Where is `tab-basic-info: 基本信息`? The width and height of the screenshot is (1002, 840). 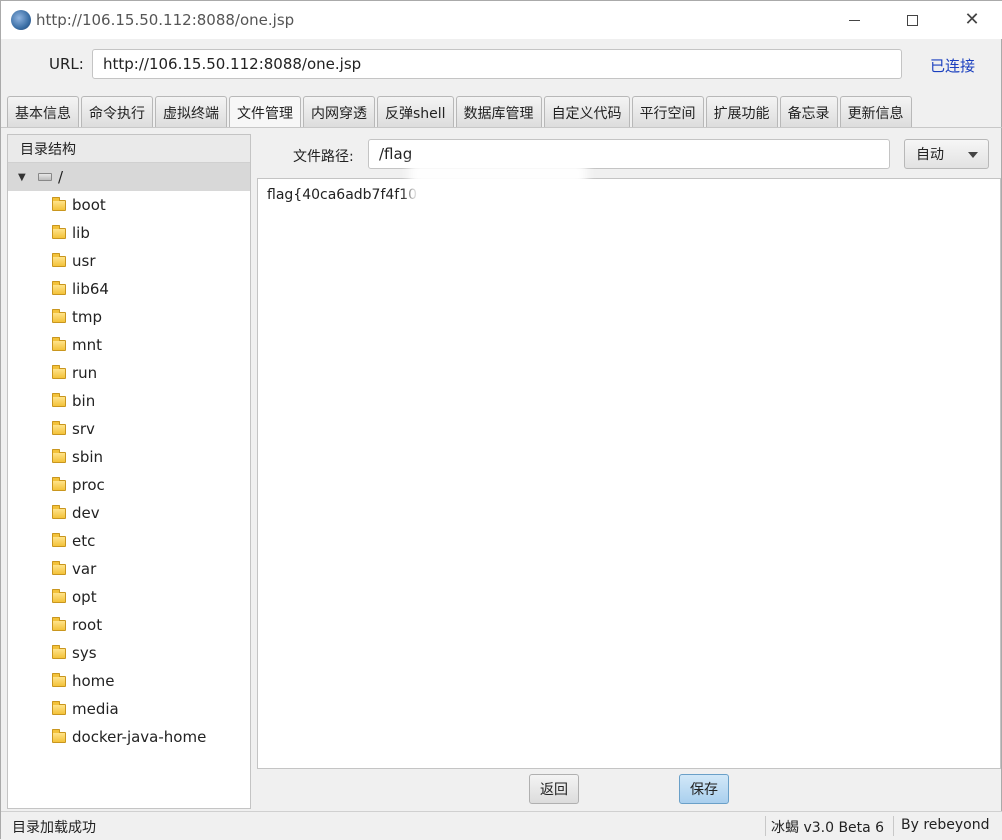 tab-basic-info: 基本信息 is located at coordinates (43, 112).